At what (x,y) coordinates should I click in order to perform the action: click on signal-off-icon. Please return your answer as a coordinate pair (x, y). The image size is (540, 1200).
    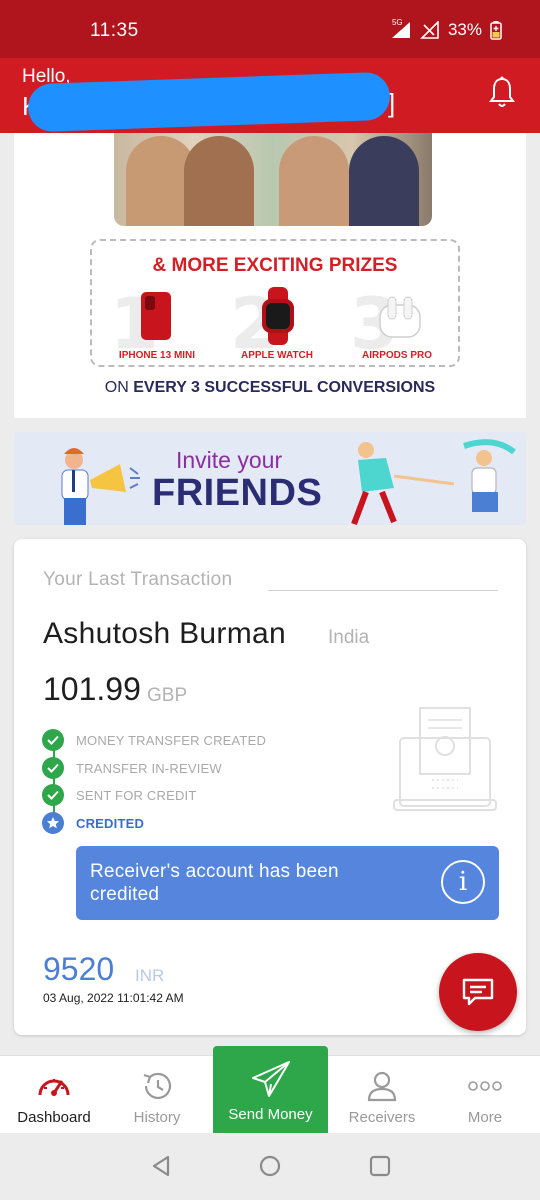
    Looking at the image, I should click on (430, 30).